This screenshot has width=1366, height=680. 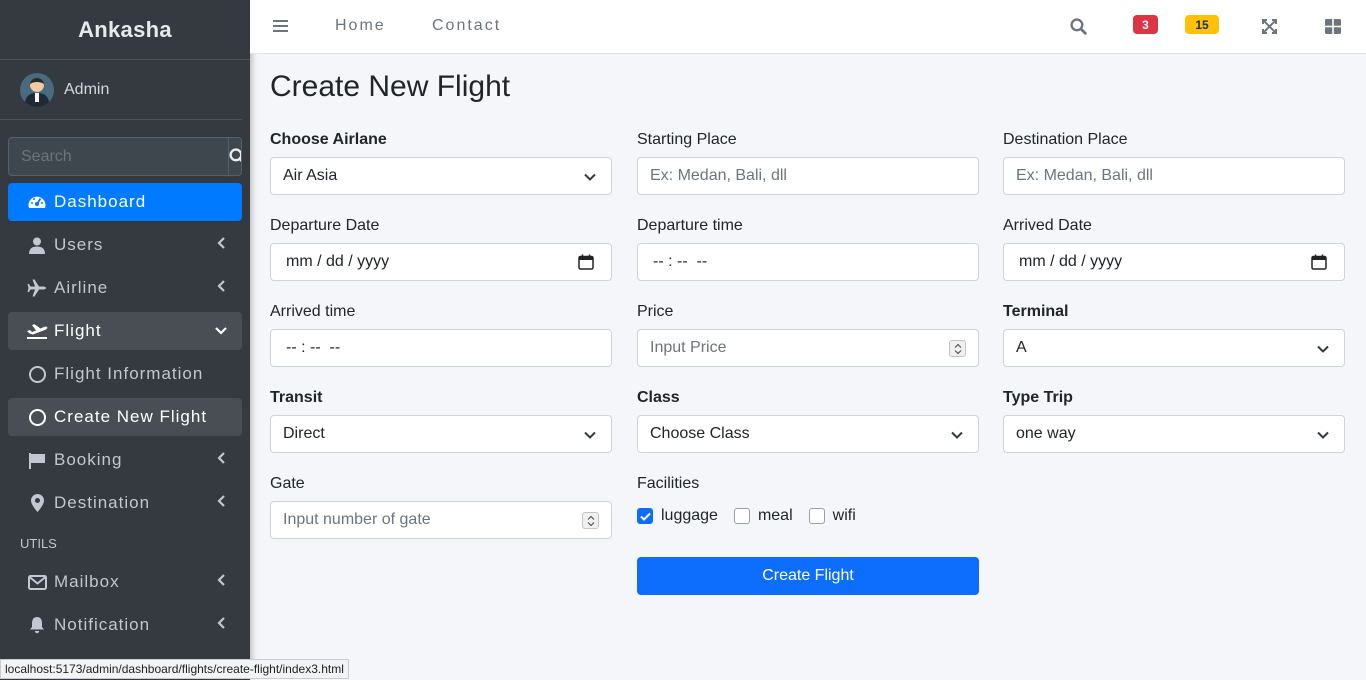 What do you see at coordinates (360, 26) in the screenshot?
I see `nav-link-home: Home` at bounding box center [360, 26].